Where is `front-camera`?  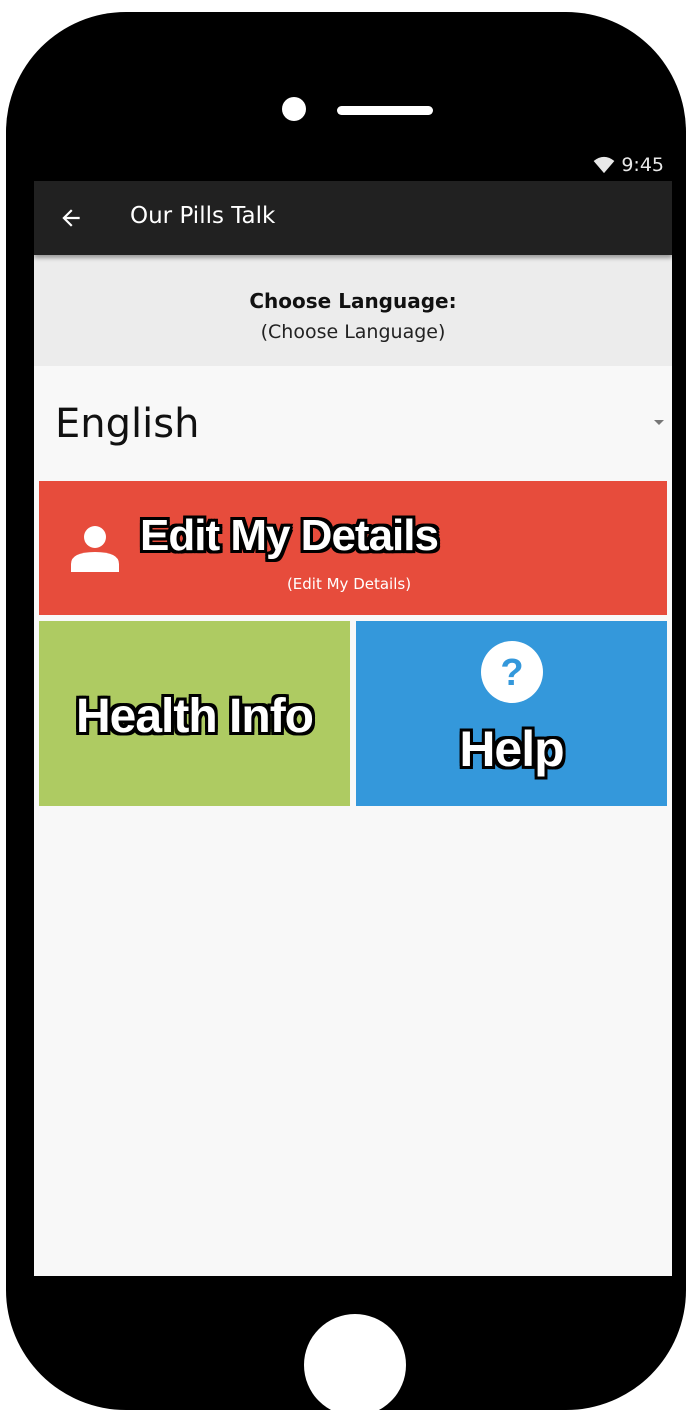
front-camera is located at coordinates (294, 109).